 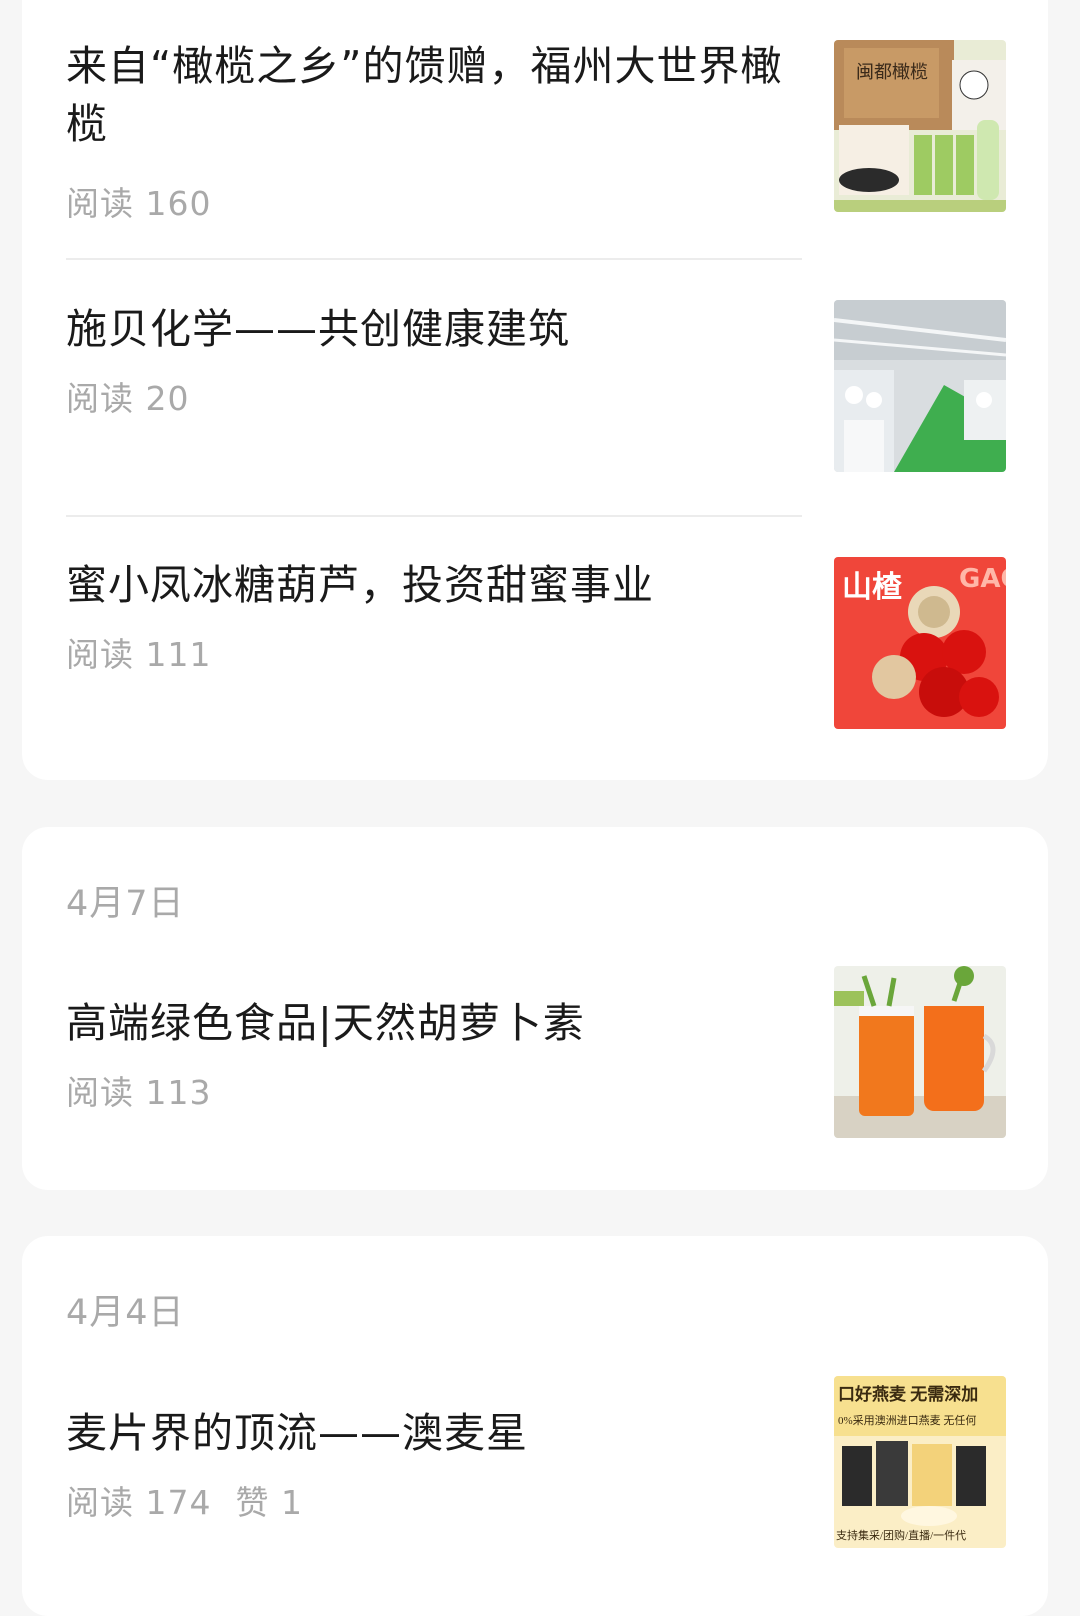 What do you see at coordinates (920, 126) in the screenshot?
I see `olive-products-image: 闽都橄榄` at bounding box center [920, 126].